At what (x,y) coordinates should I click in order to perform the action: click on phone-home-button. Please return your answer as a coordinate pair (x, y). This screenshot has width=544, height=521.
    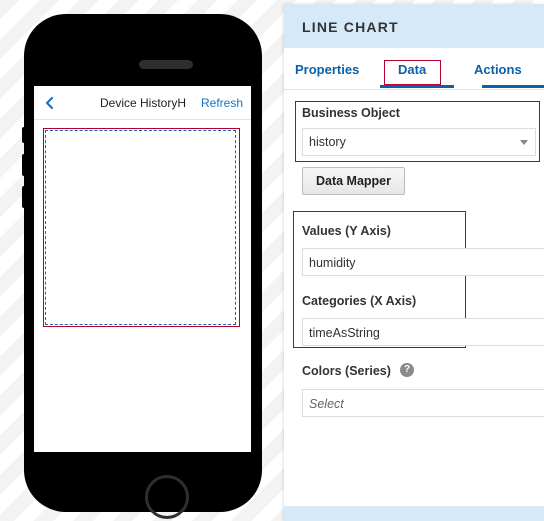
    Looking at the image, I should click on (167, 497).